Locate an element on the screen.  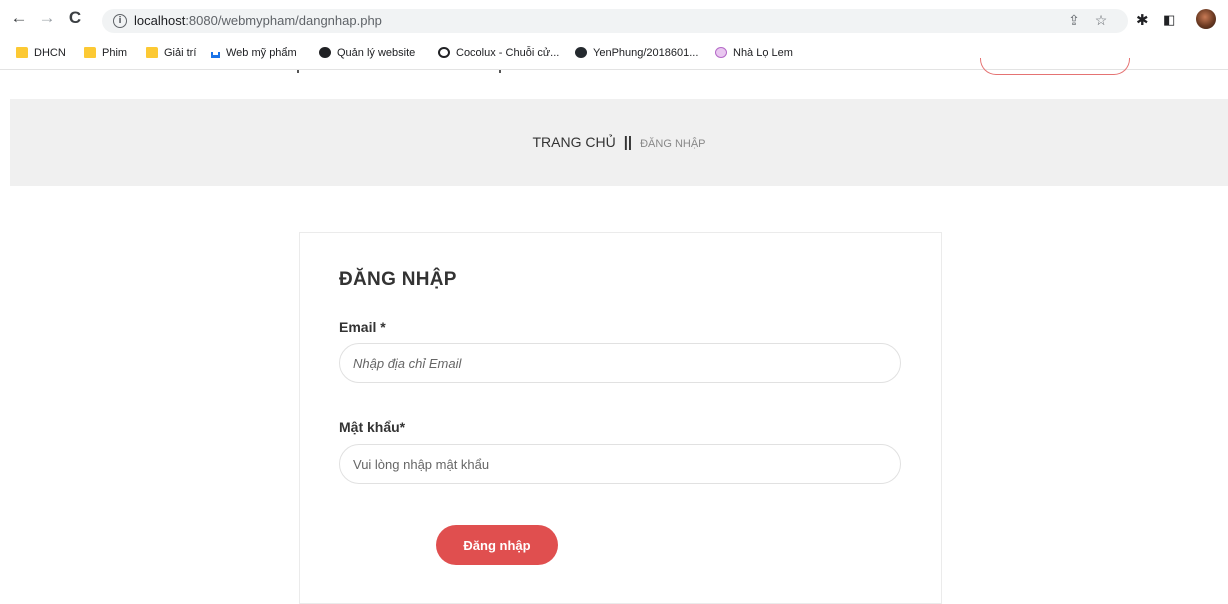
extensions-puzzle-icon: ✱ is located at coordinates (1142, 20).